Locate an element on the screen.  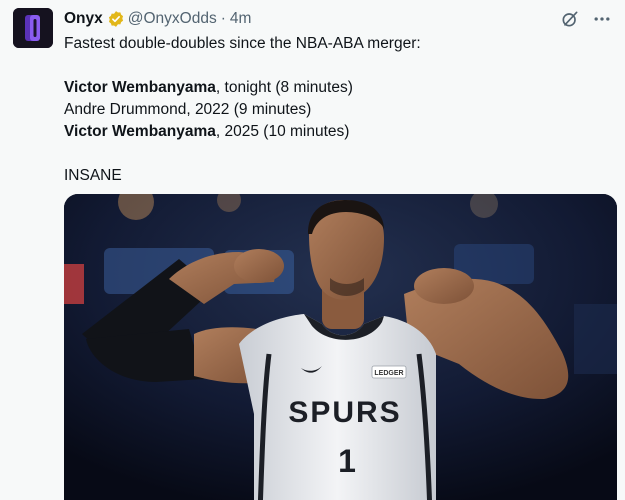
entry-detail: , 2025 (10 minutes) is located at coordinates (282, 131).